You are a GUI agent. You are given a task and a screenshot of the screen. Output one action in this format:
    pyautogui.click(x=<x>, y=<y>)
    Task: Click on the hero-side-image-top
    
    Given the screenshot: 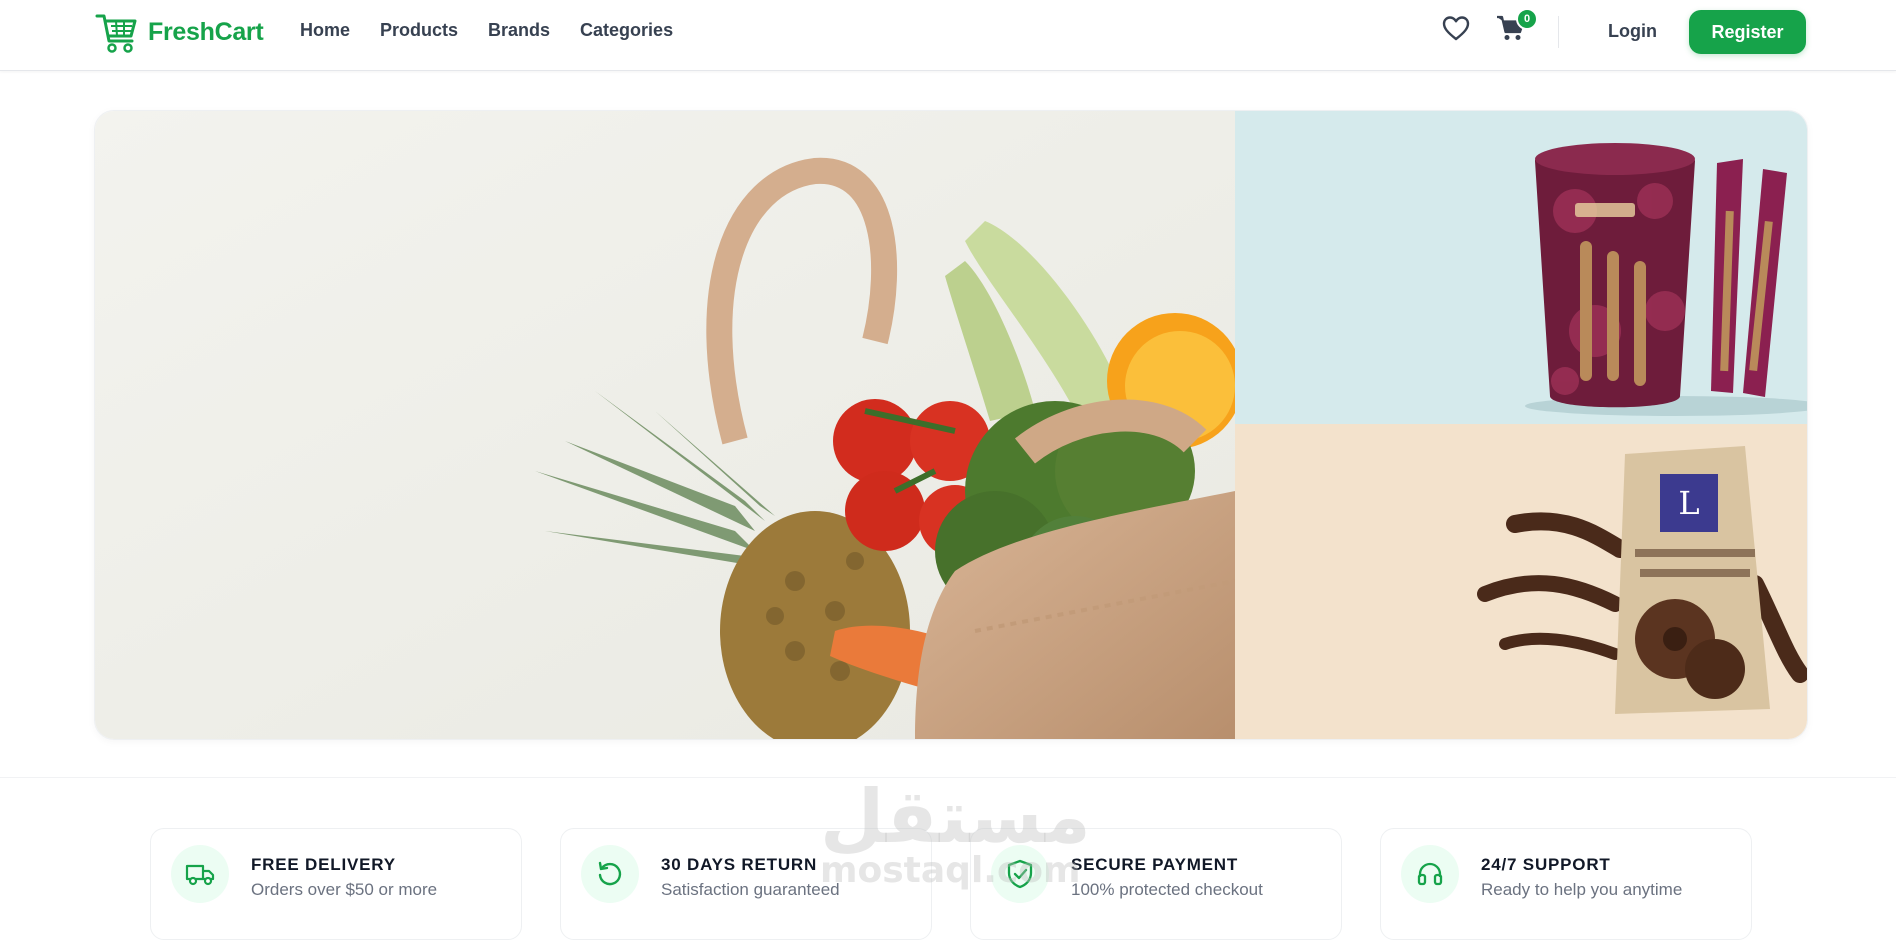 What is the action you would take?
    pyautogui.click(x=1521, y=267)
    